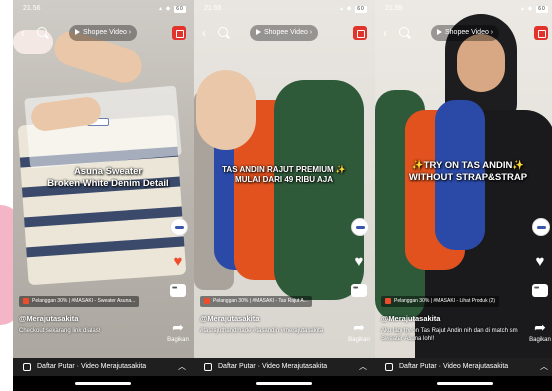 Image resolution: width=552 pixels, height=391 pixels. What do you see at coordinates (32, 8) in the screenshot?
I see `status-time: 21.56` at bounding box center [32, 8].